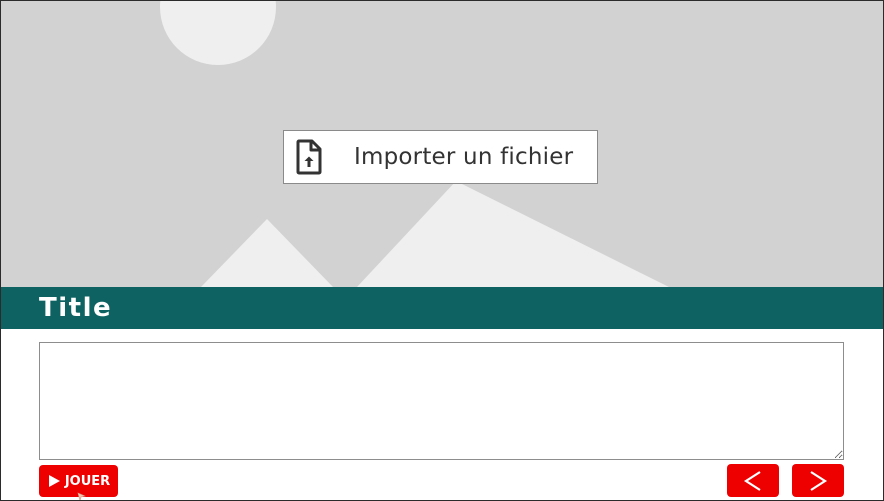  What do you see at coordinates (87, 481) in the screenshot?
I see `play-button-label: JOUER` at bounding box center [87, 481].